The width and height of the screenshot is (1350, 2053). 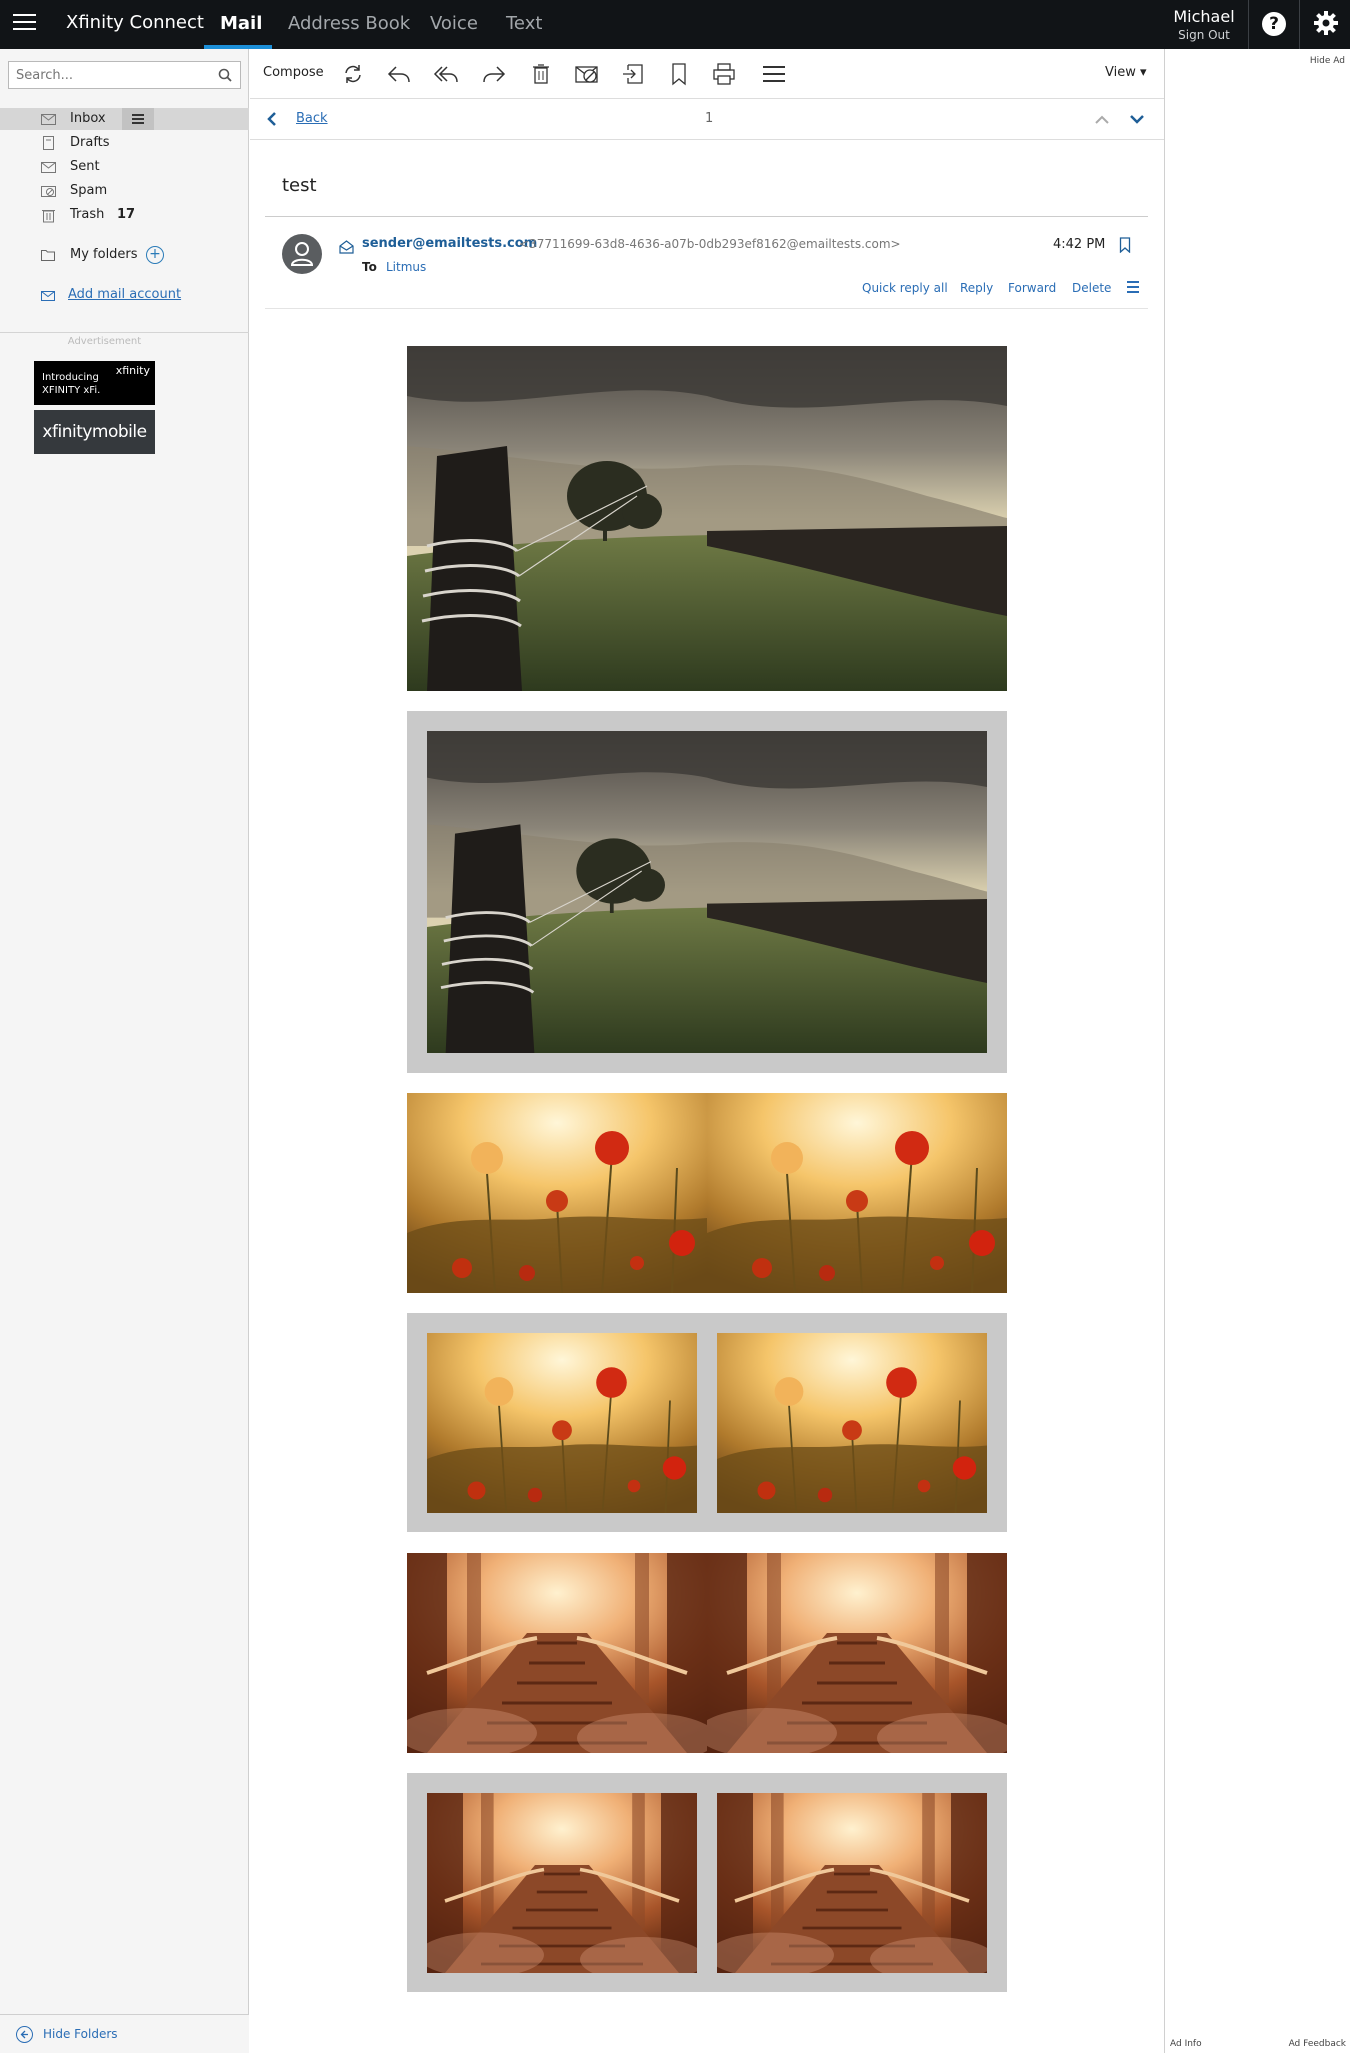 I want to click on inbox-icon, so click(x=48, y=118).